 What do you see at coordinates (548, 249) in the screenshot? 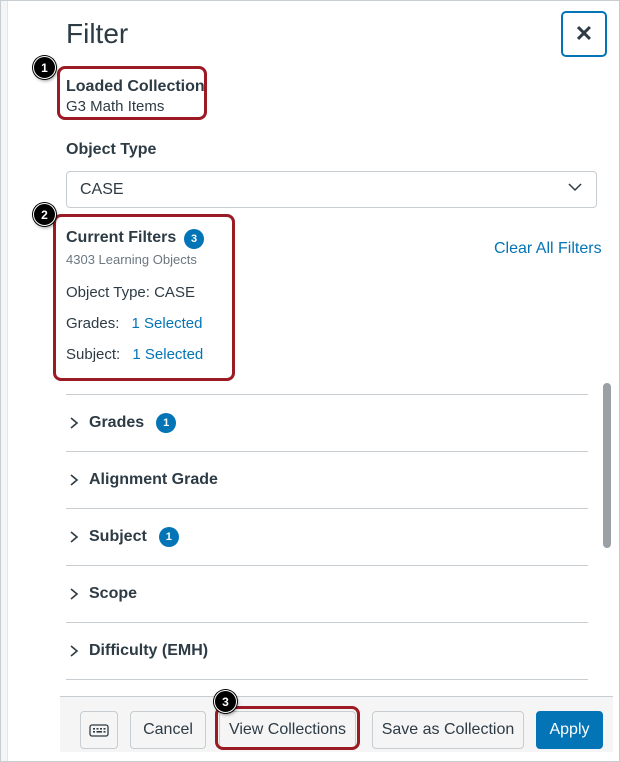
I see `clear-all-filters-link: Clear All Filters` at bounding box center [548, 249].